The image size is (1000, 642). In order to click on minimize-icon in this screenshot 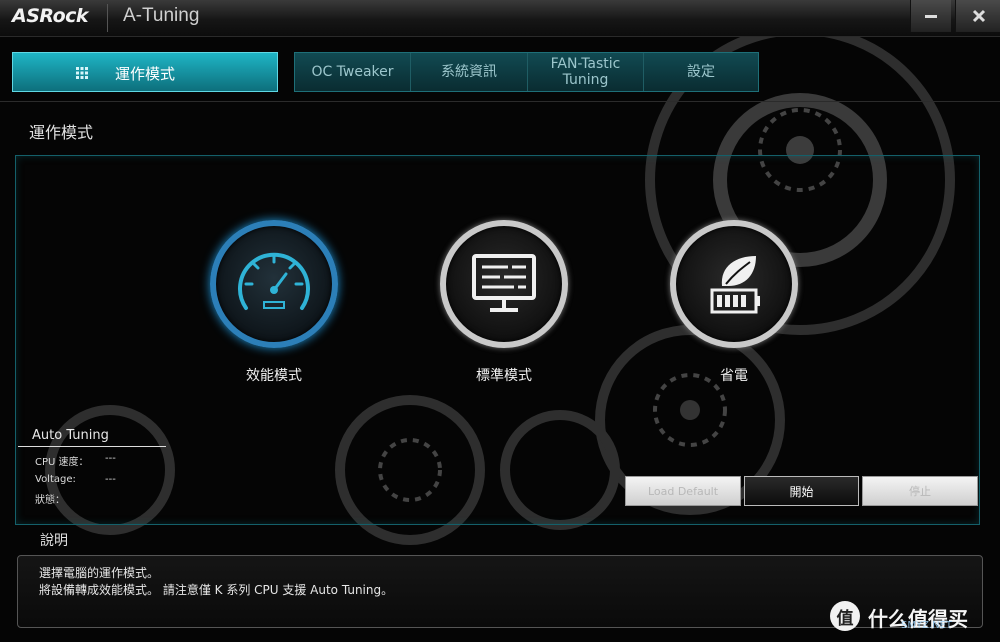, I will do `click(931, 16)`.